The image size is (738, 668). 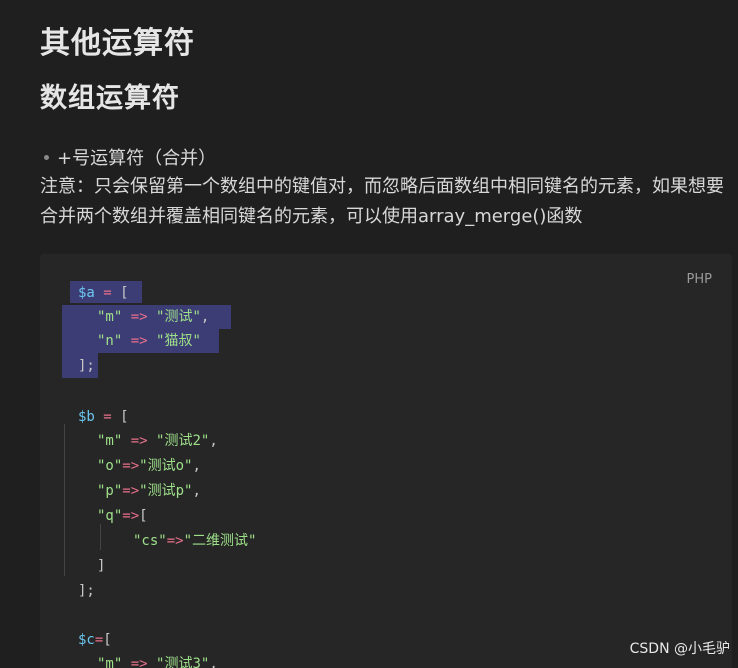 I want to click on code-token: "o", so click(x=110, y=466).